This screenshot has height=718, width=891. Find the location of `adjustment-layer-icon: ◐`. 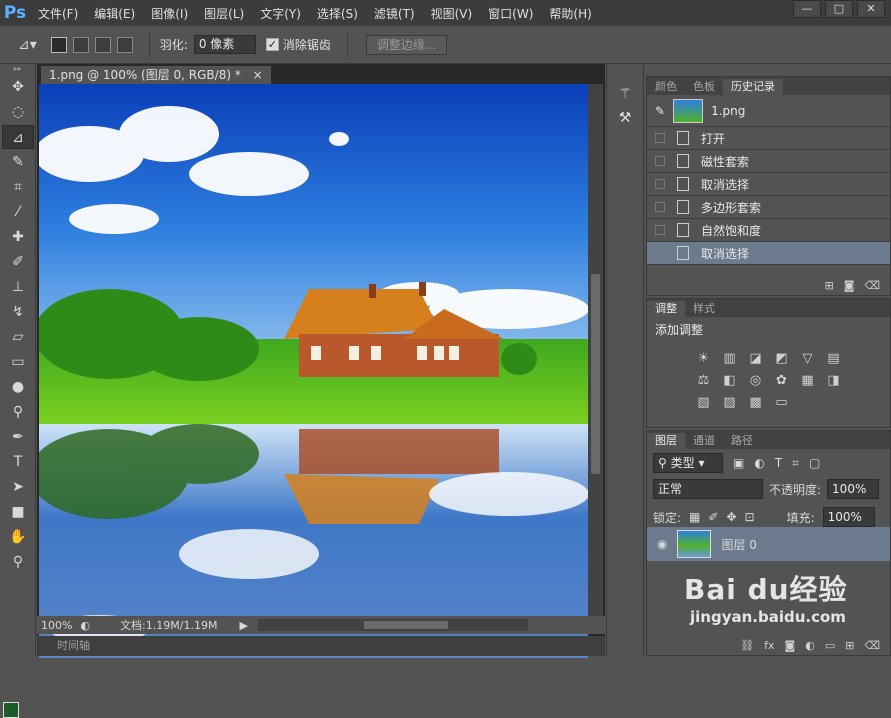

adjustment-layer-icon: ◐ is located at coordinates (810, 645).